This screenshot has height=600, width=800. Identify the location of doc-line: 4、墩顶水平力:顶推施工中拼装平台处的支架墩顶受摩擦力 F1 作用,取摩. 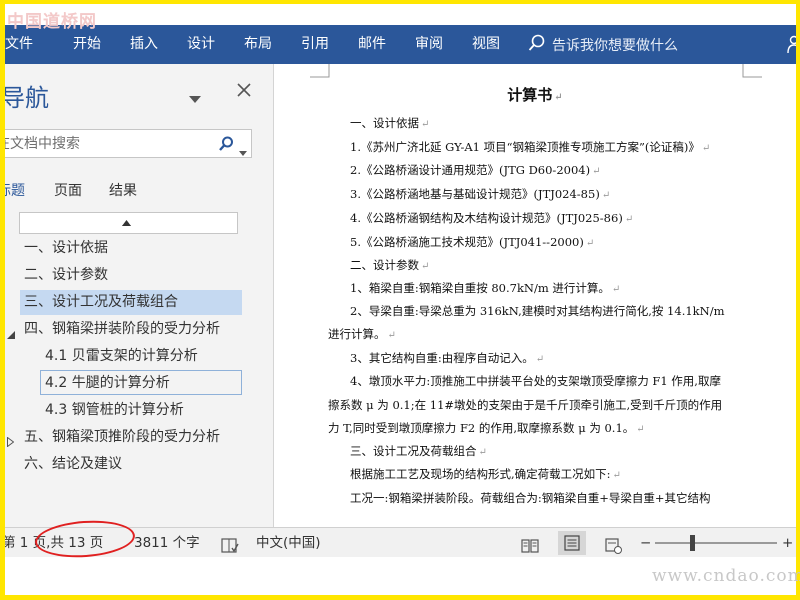
(535, 381).